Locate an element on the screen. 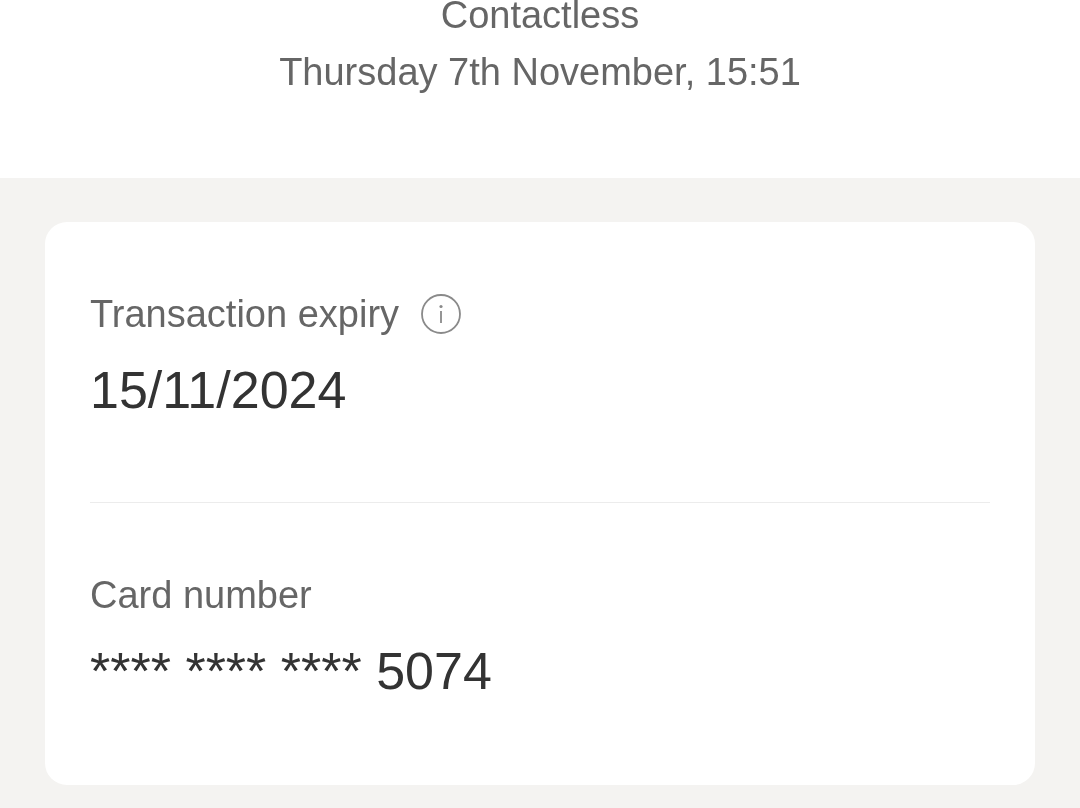  payment-datetime: Thursday 7th November, 15:51 is located at coordinates (540, 72).